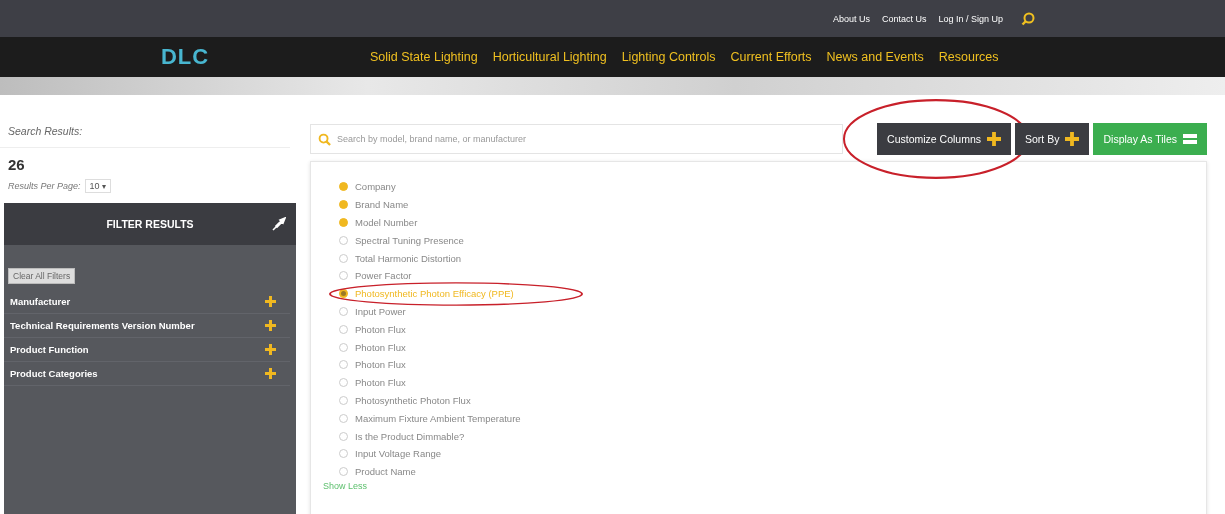 This screenshot has width=1225, height=514. I want to click on toolbar-button: Sort By, so click(1052, 139).